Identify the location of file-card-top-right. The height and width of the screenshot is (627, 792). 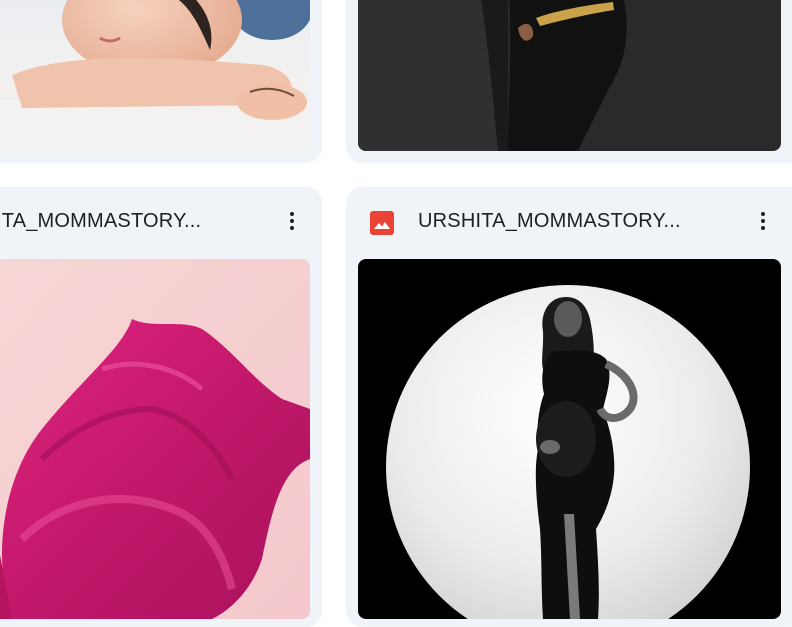
(569, 81).